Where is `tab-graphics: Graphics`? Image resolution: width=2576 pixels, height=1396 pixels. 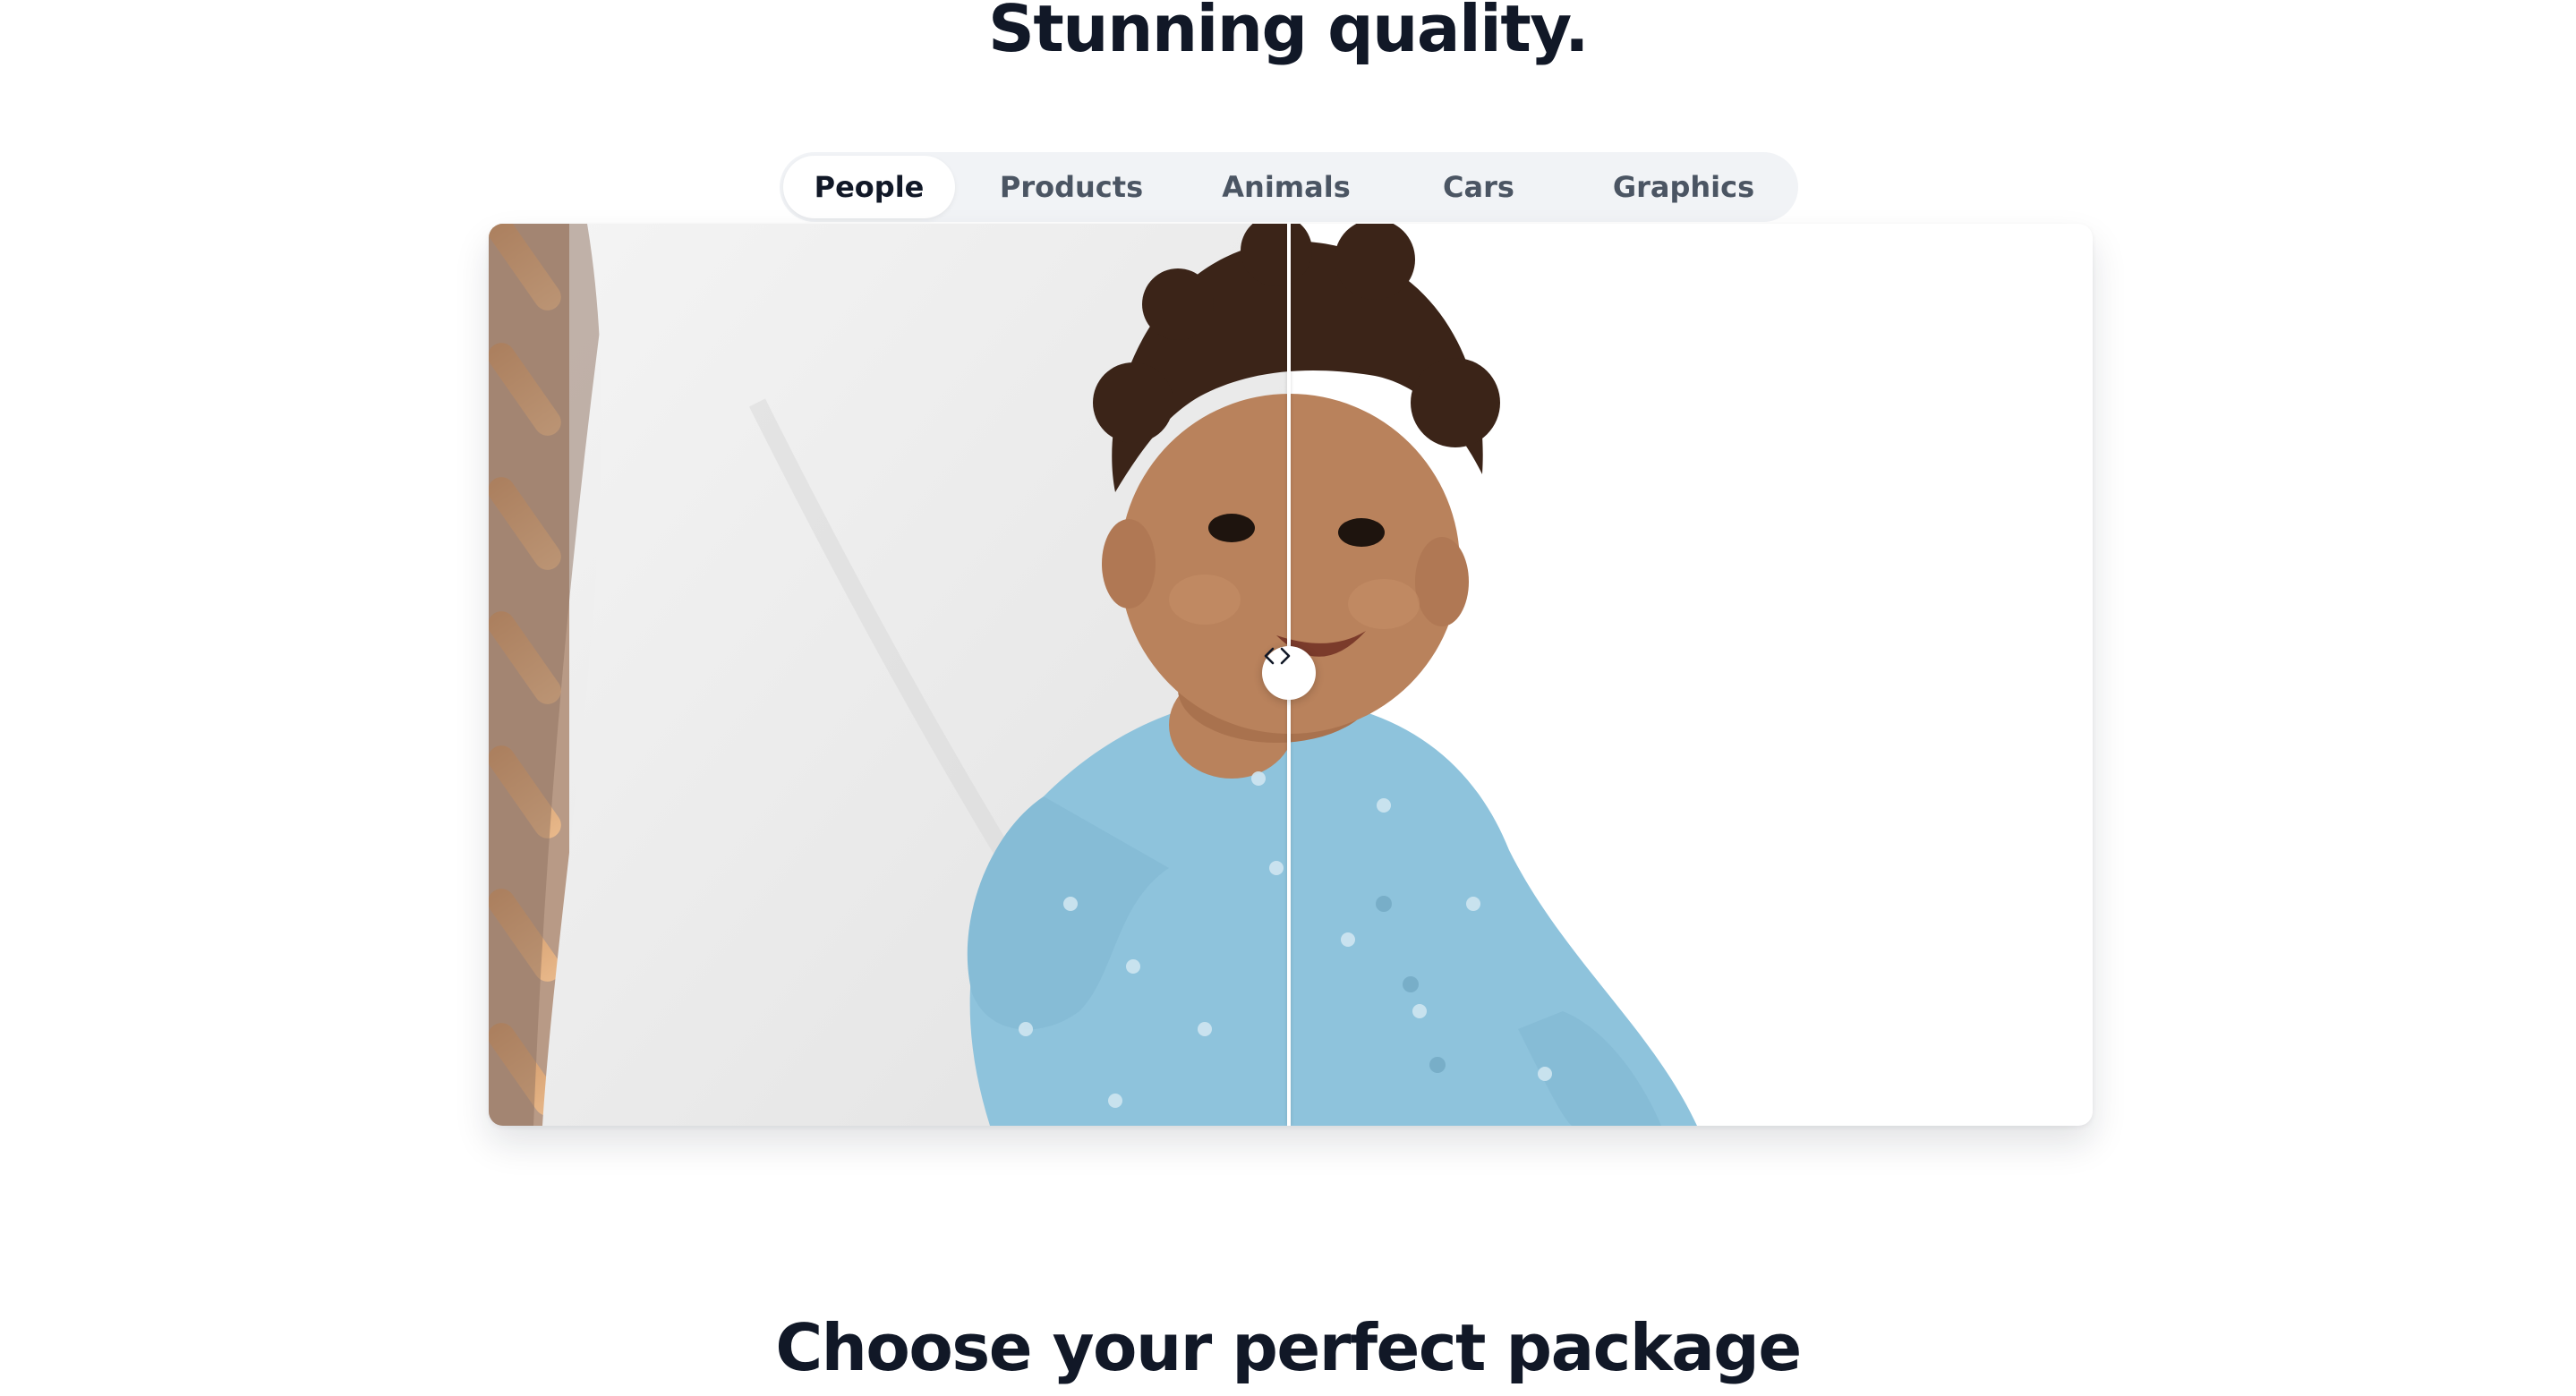 tab-graphics: Graphics is located at coordinates (1684, 187).